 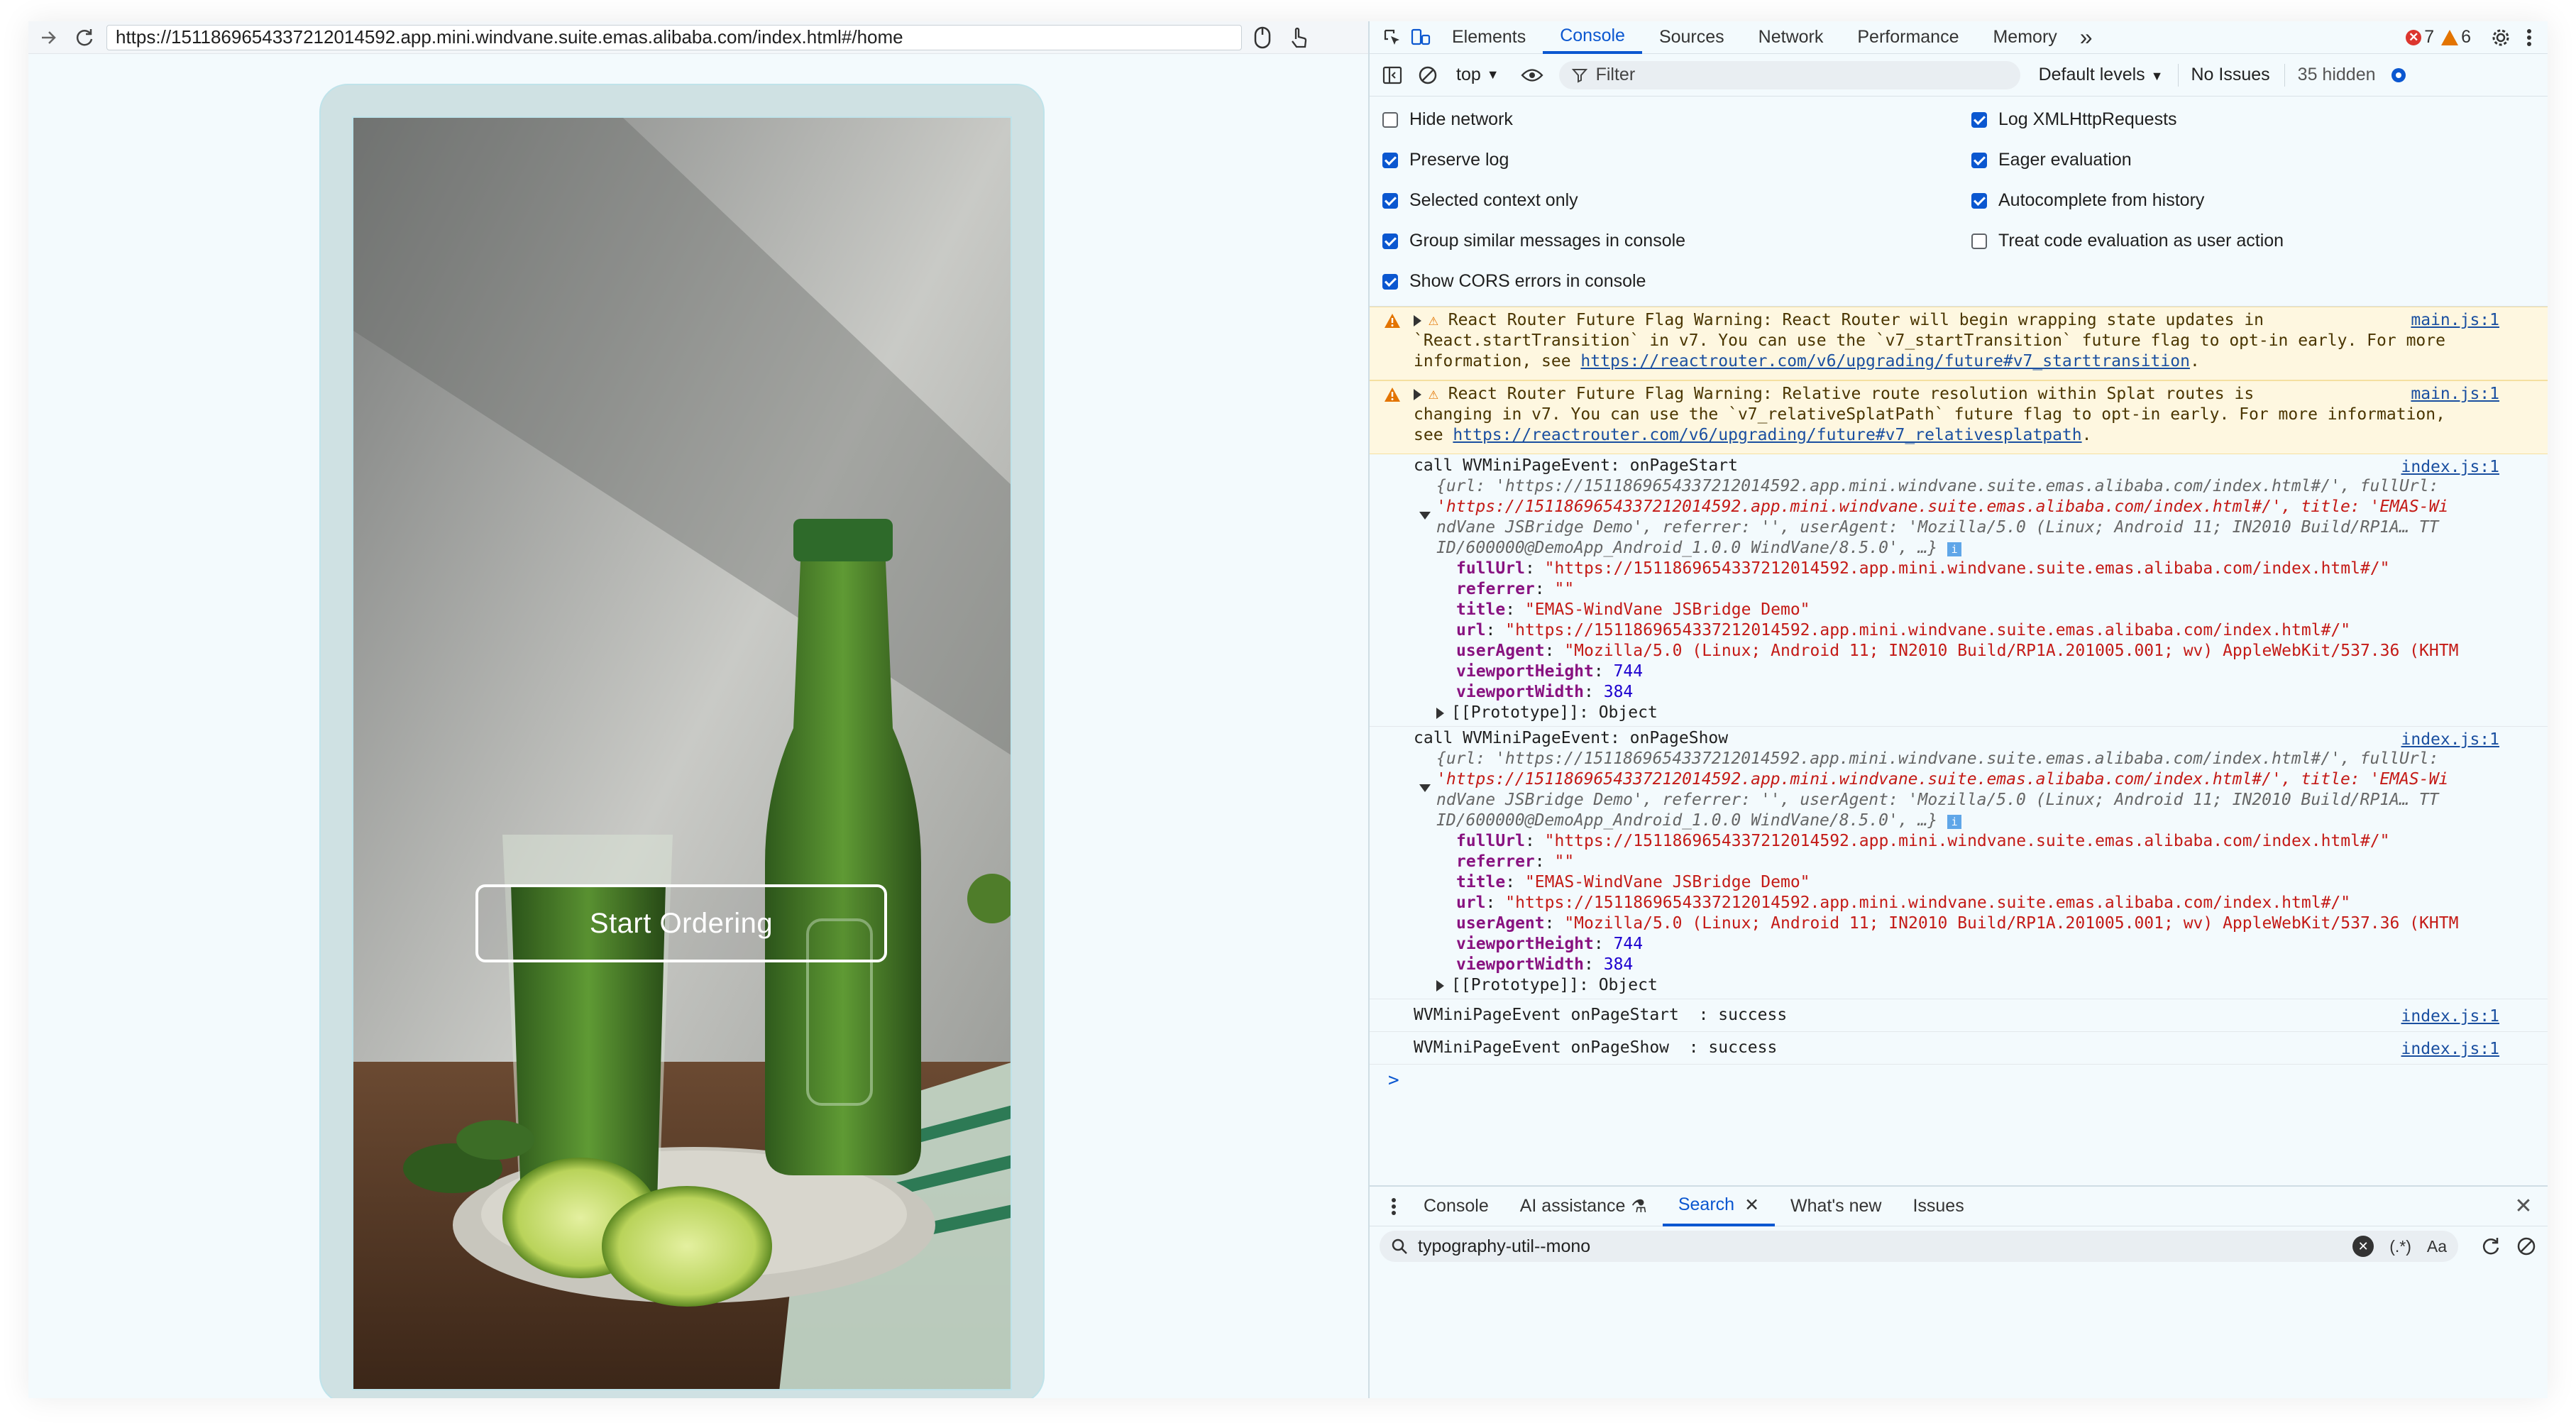 I want to click on start-ordering-button: Start Ordering, so click(x=681, y=923).